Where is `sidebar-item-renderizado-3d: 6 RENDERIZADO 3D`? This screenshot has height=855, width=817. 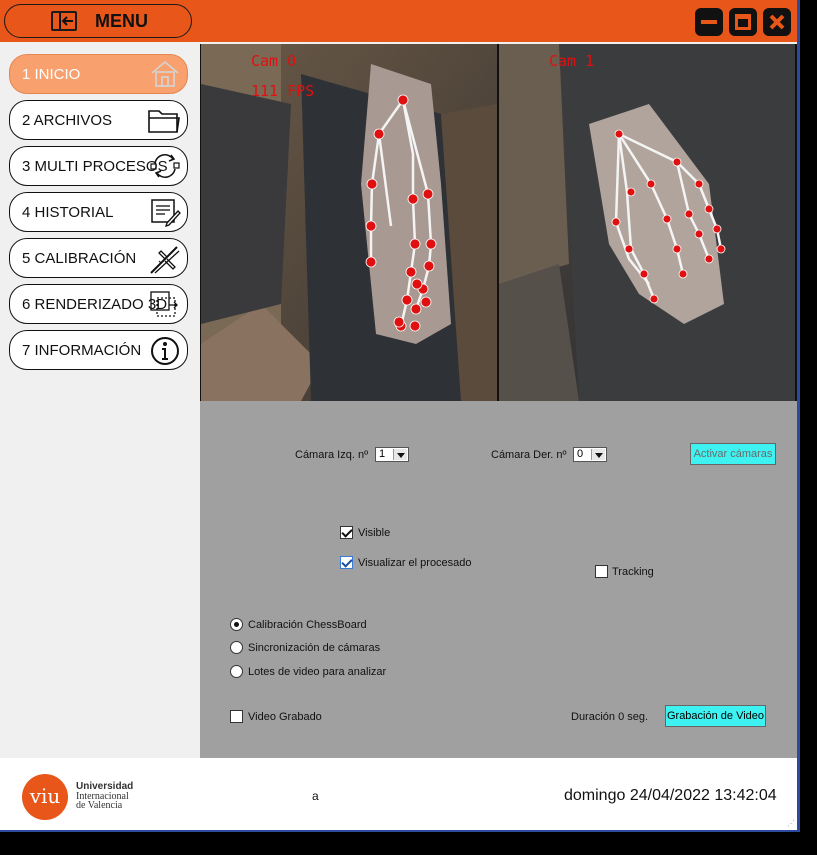 sidebar-item-renderizado-3d: 6 RENDERIZADO 3D is located at coordinates (98, 304).